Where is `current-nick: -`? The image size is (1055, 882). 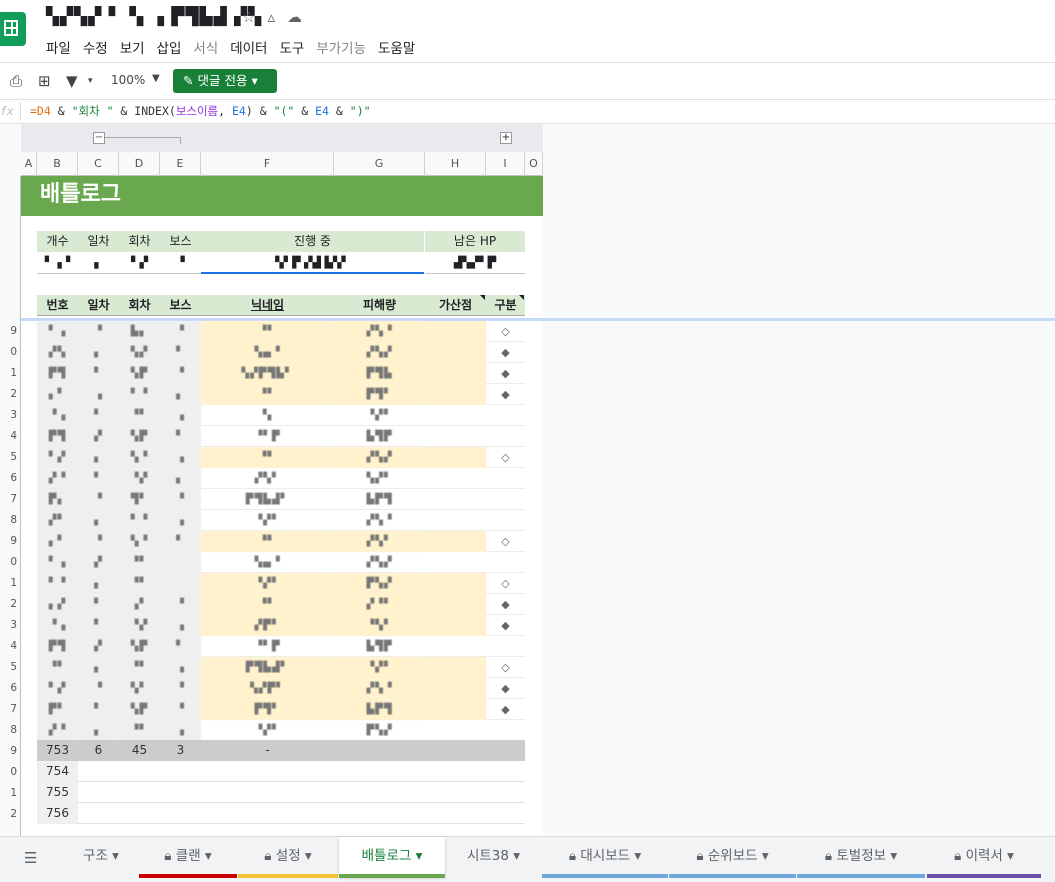 current-nick: - is located at coordinates (267, 750).